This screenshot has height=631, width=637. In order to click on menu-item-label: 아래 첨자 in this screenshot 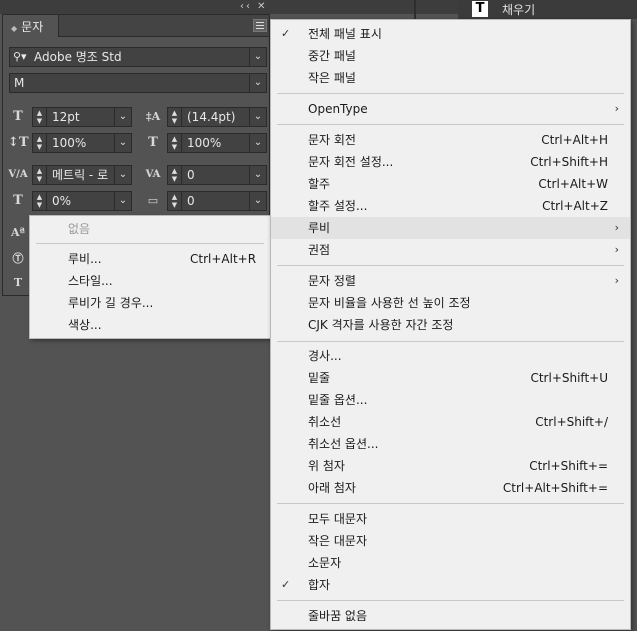, I will do `click(332, 488)`.